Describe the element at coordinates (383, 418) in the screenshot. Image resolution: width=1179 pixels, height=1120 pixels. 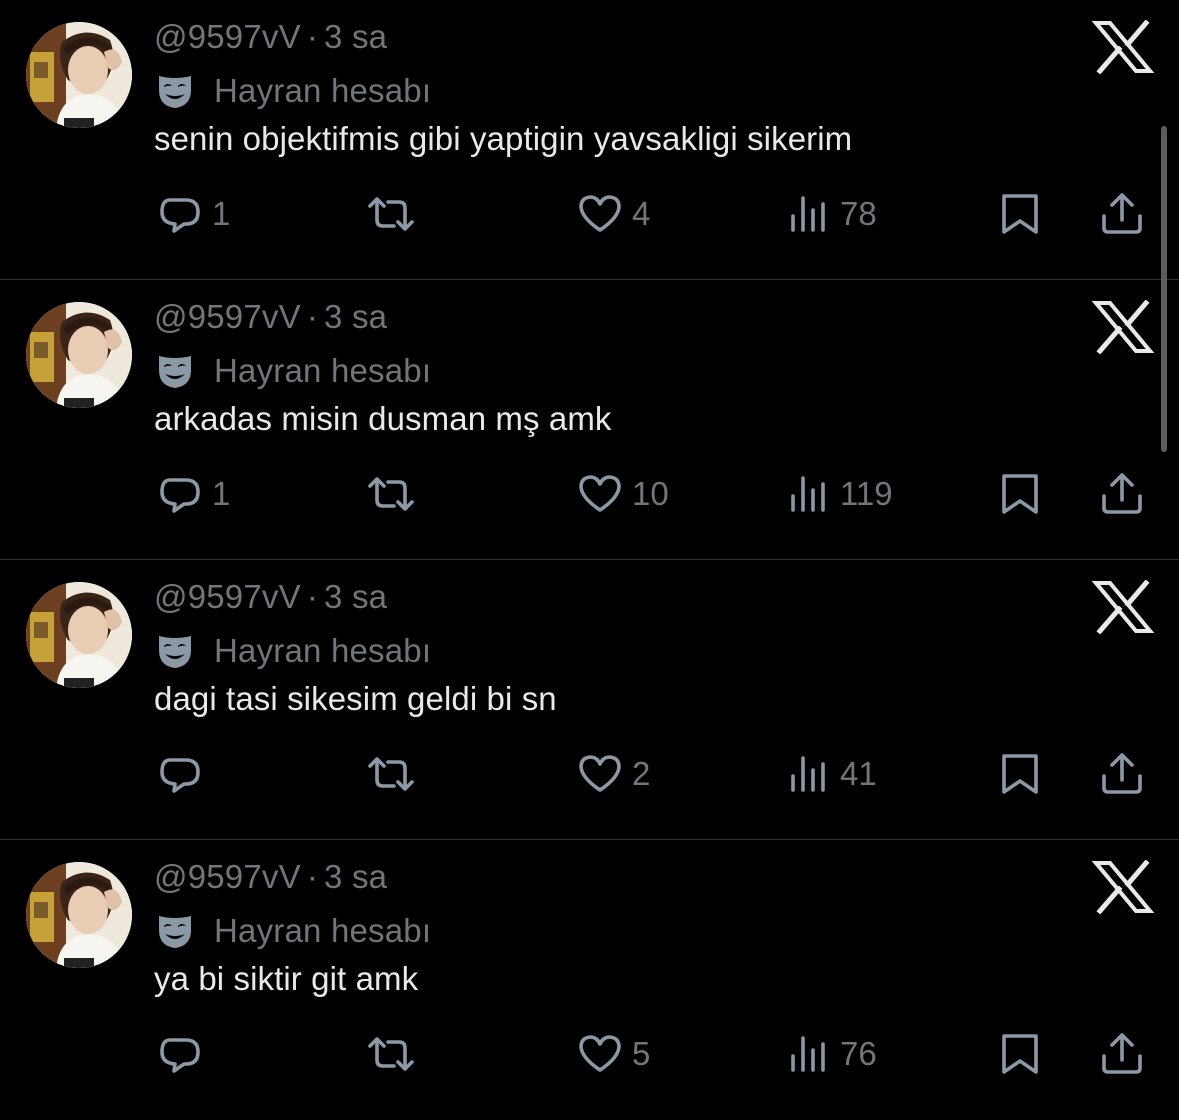
I see `tweet-text: arkadas misin dusman mş amk` at that location.